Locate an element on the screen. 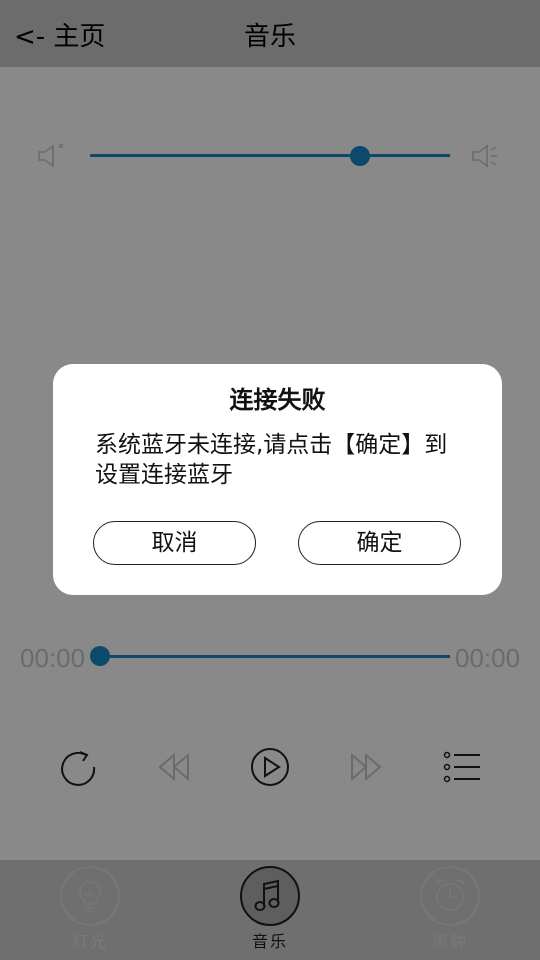 Image resolution: width=540 pixels, height=960 pixels. tab-light-button is located at coordinates (90, 896).